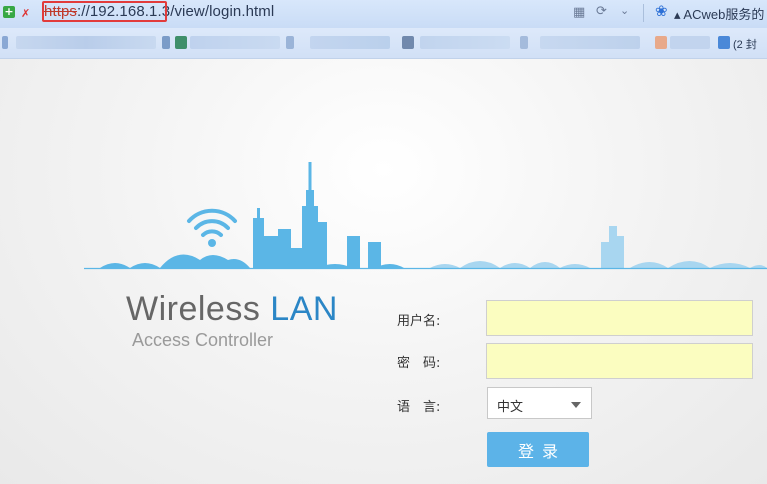 The image size is (767, 484). Describe the element at coordinates (624, 10) in the screenshot. I see `chevron-down-icon: ⌄` at that location.